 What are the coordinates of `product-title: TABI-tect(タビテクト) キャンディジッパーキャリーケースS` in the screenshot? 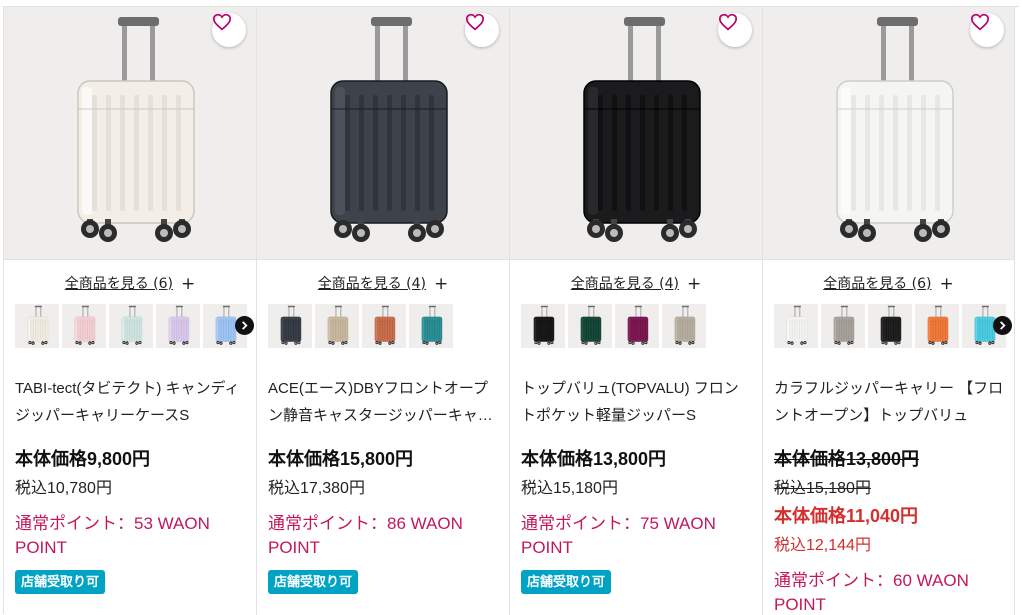 It's located at (131, 402).